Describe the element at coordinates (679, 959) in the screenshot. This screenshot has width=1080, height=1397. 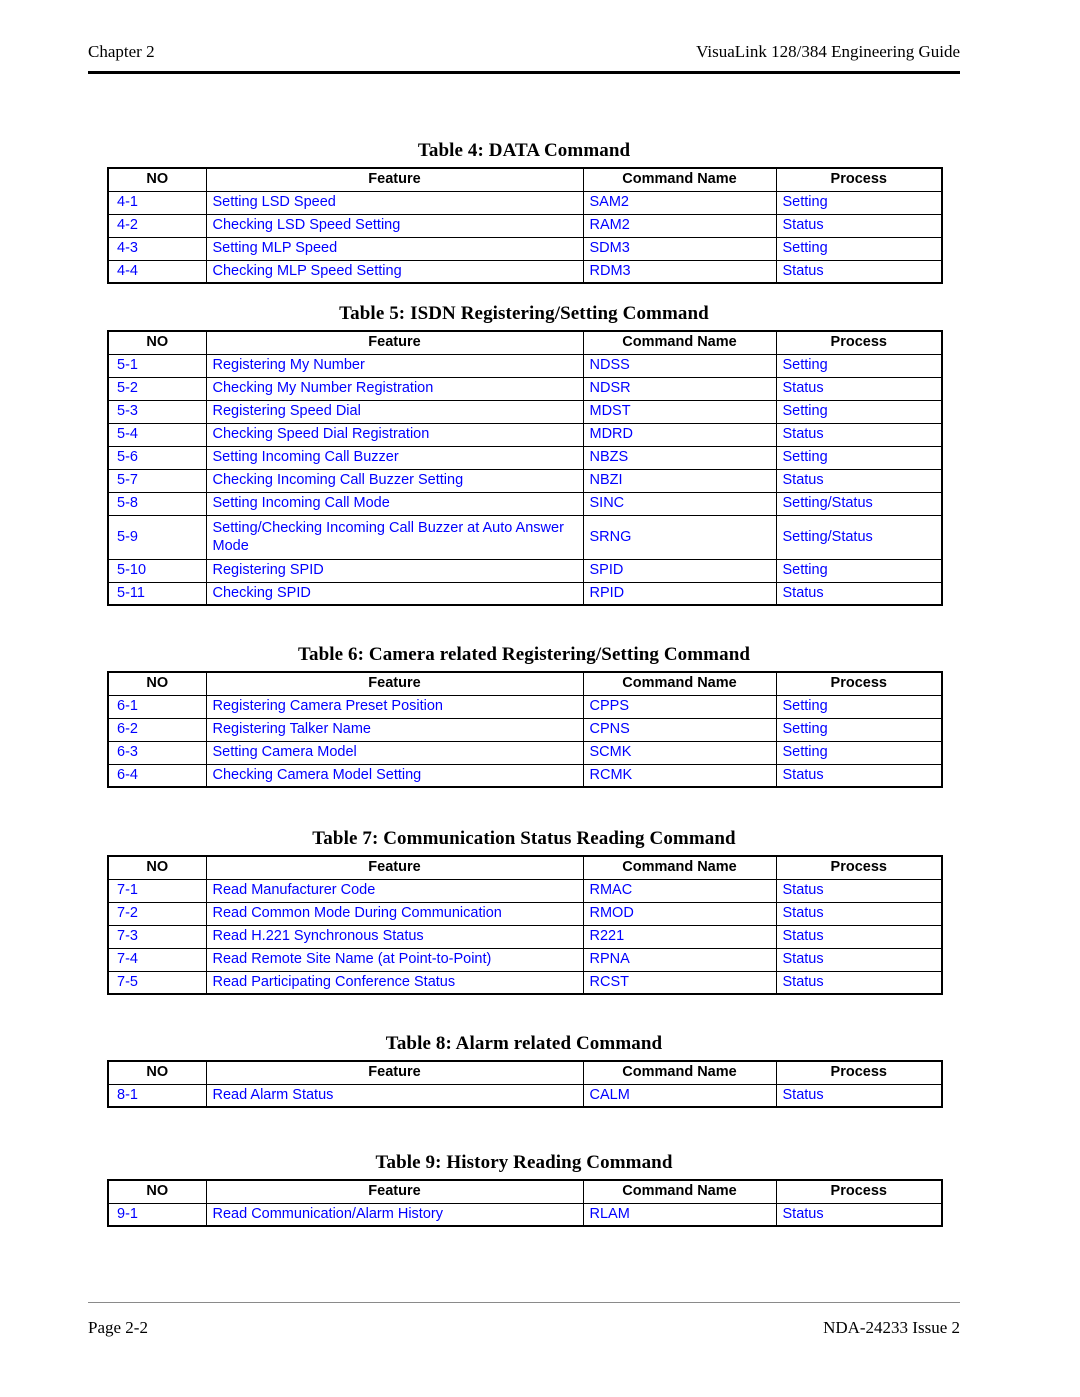
I see `cell-command-name: RPNA` at that location.